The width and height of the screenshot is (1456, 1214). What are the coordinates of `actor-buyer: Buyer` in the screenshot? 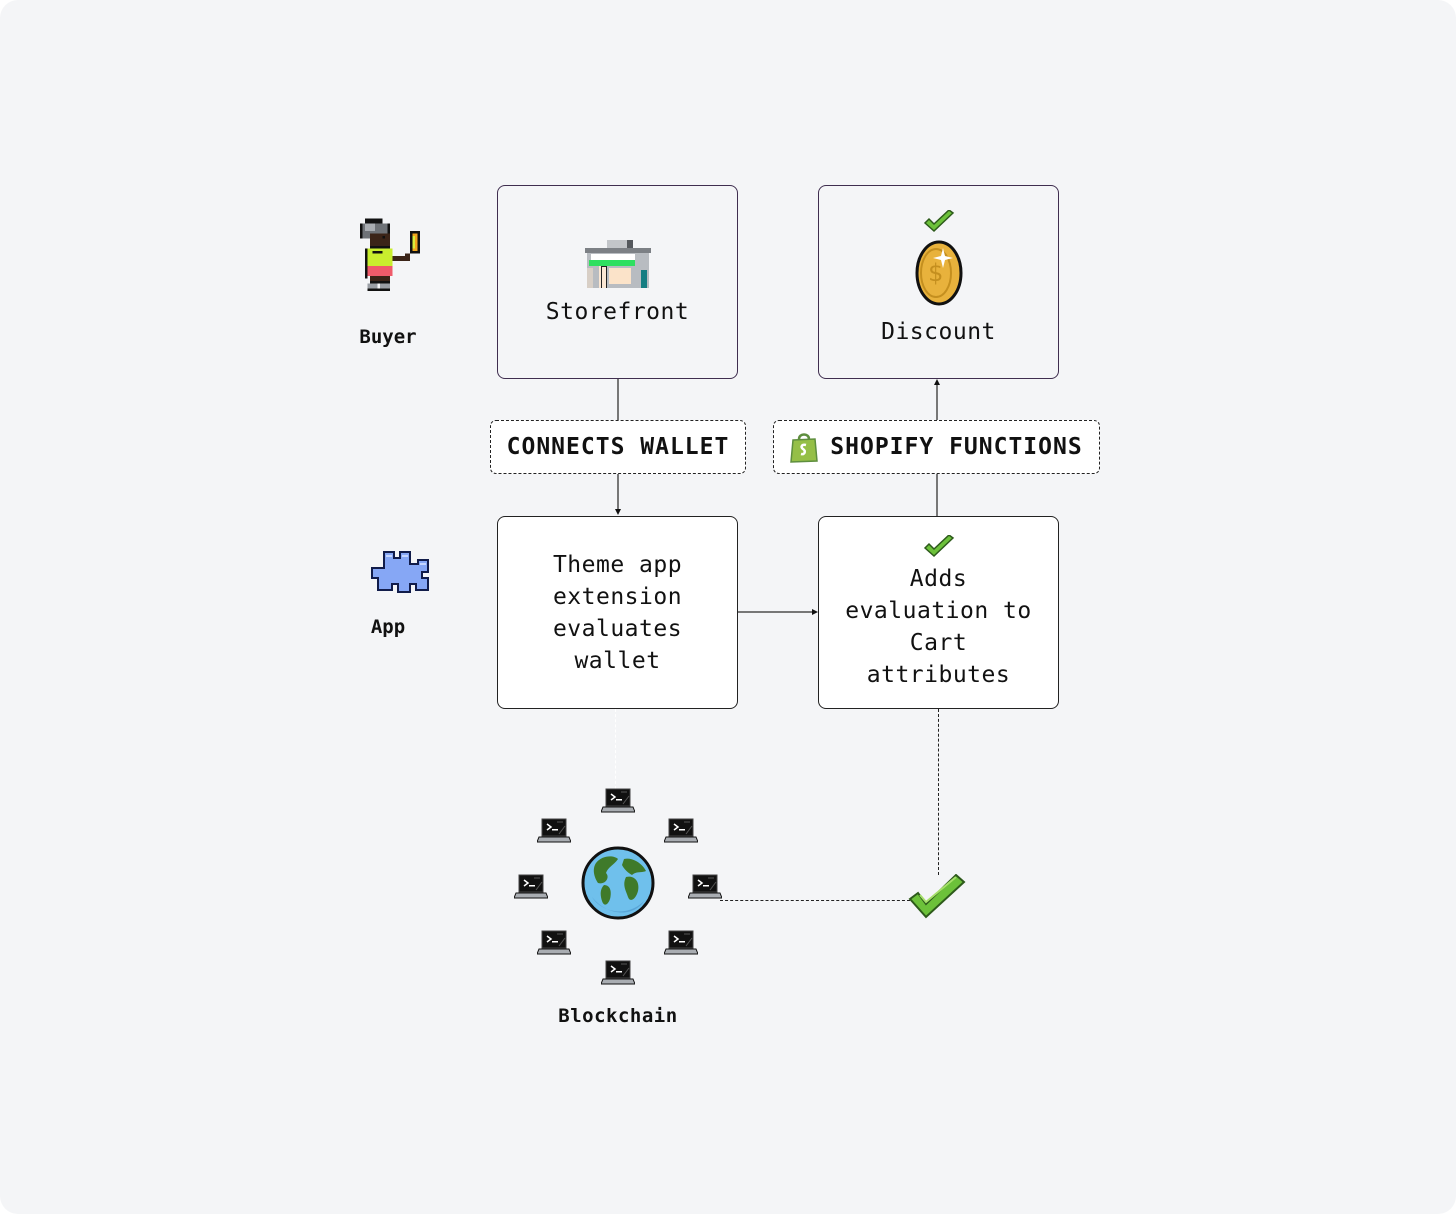 It's located at (388, 282).